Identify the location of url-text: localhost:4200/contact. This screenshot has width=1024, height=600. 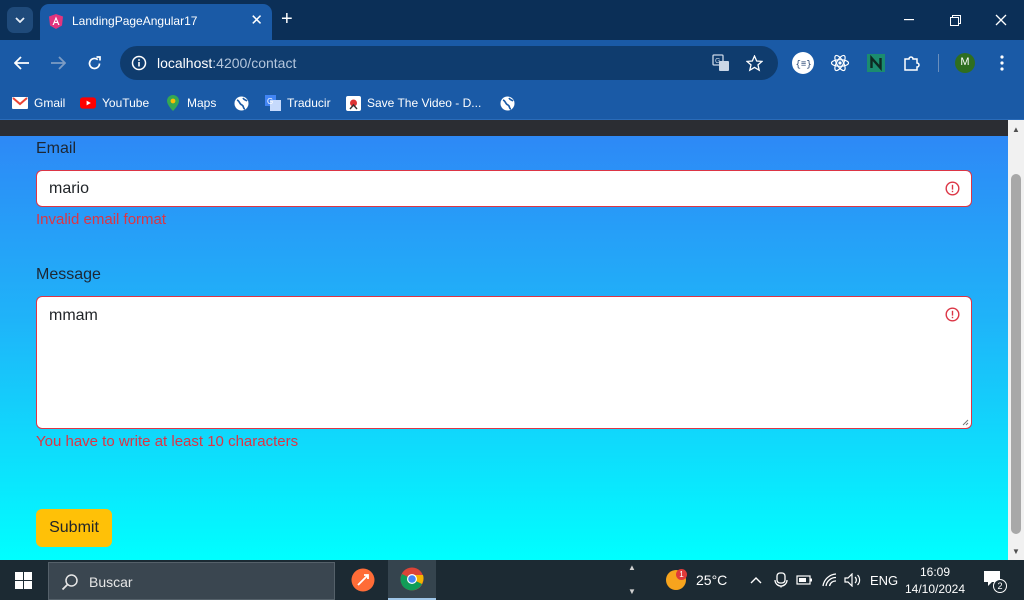
(226, 63).